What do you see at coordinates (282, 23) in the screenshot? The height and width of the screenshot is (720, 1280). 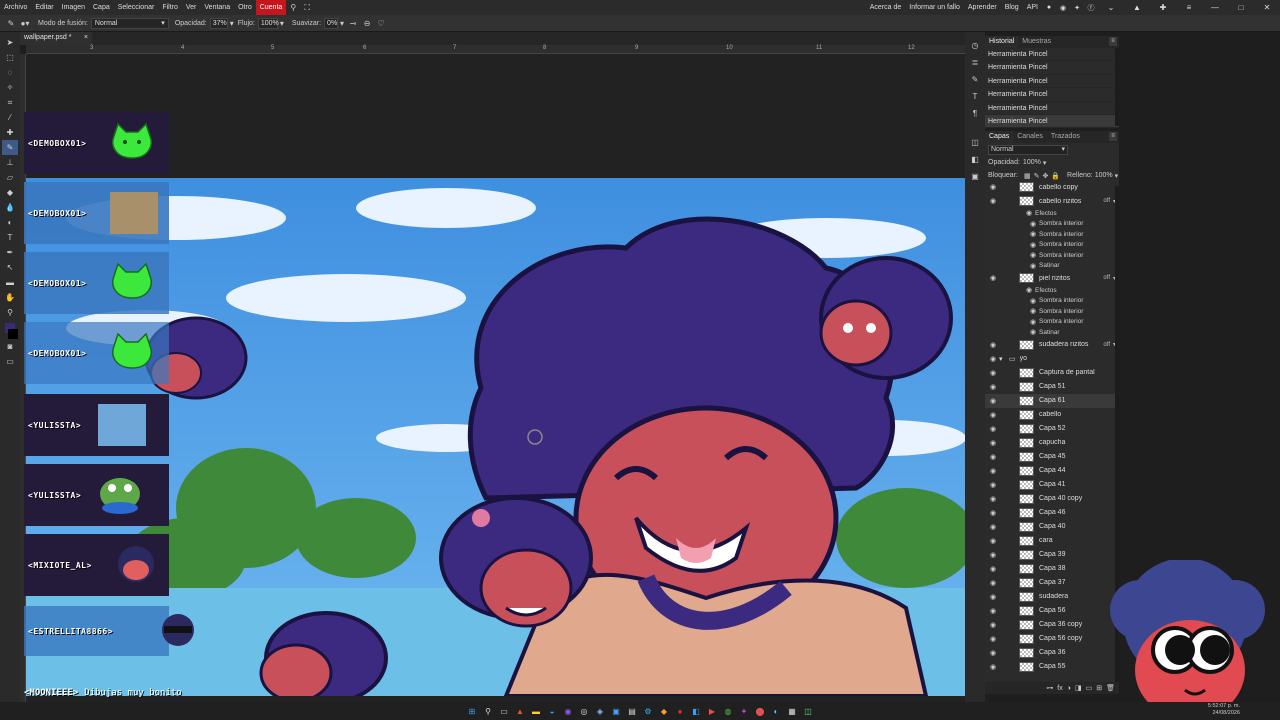 I see `chevron-down-icon: ▾` at bounding box center [282, 23].